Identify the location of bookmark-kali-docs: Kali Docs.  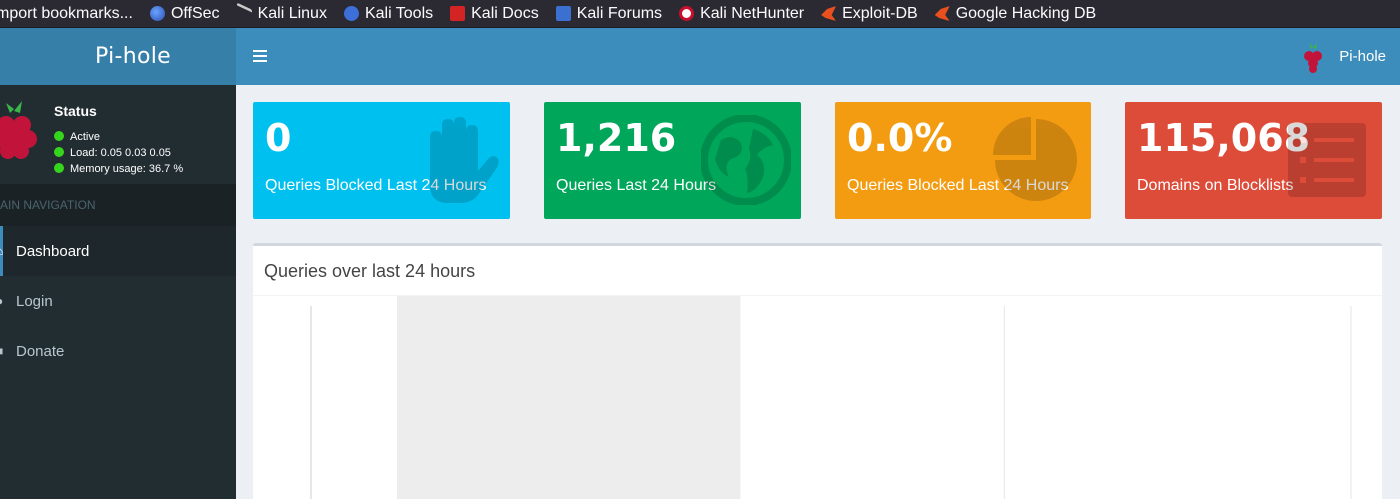
(494, 14).